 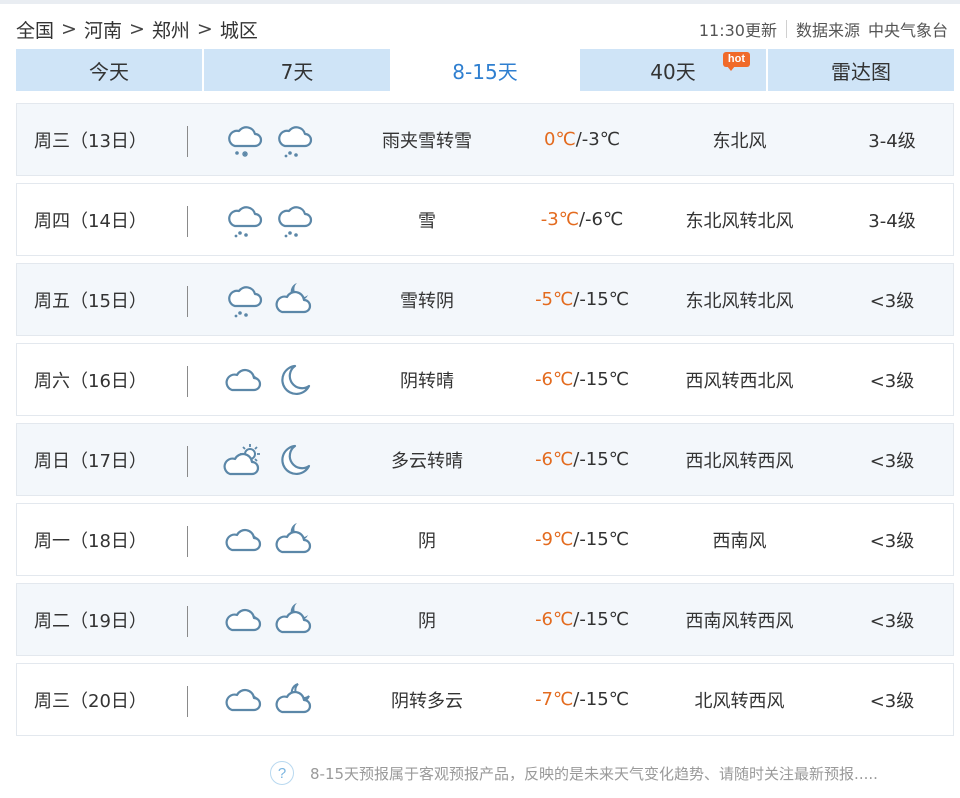 I want to click on tab-label: 8-15天, so click(x=485, y=71).